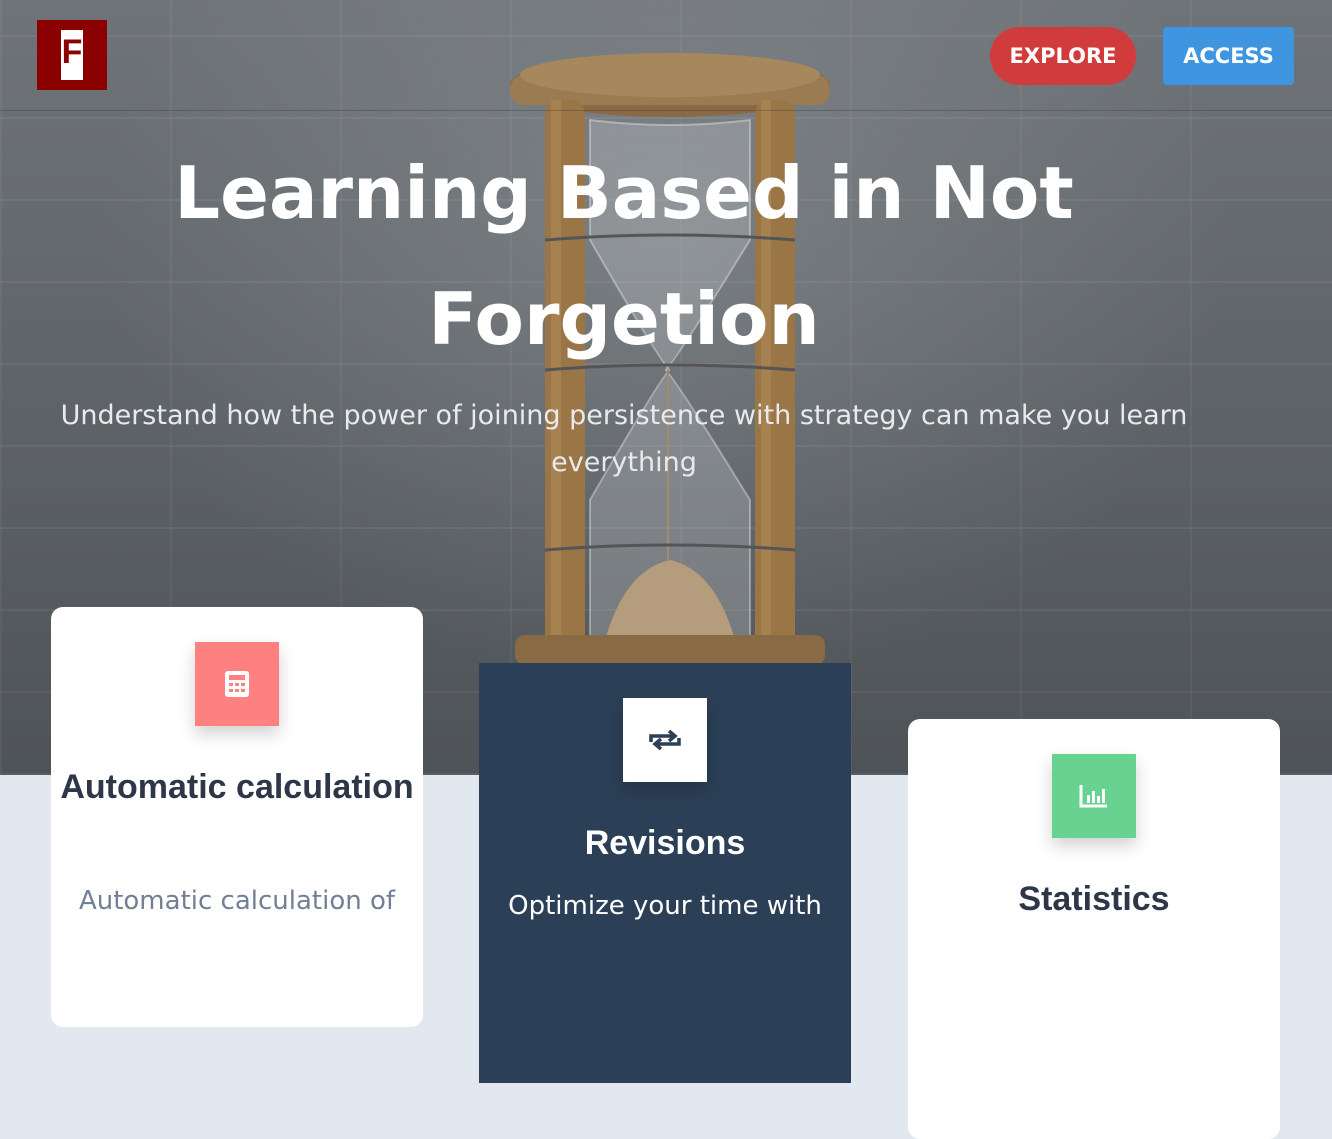  Describe the element at coordinates (237, 787) in the screenshot. I see `feature-title: Automatic calculation` at that location.